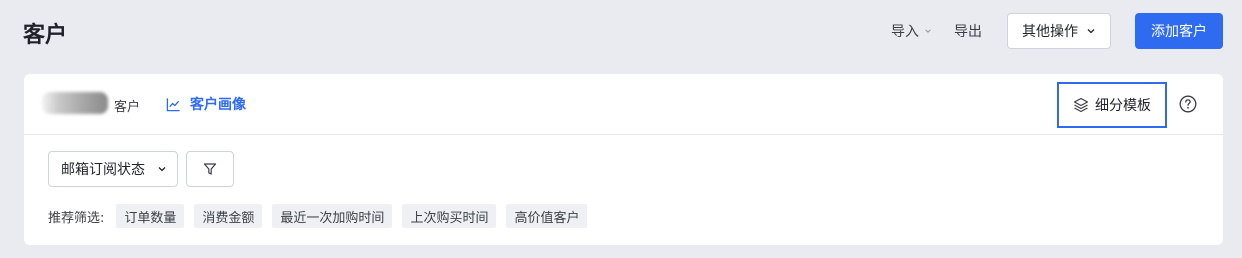 The height and width of the screenshot is (258, 1242). I want to click on recommended-filter-chip: 最近一次加购时间, so click(332, 216).